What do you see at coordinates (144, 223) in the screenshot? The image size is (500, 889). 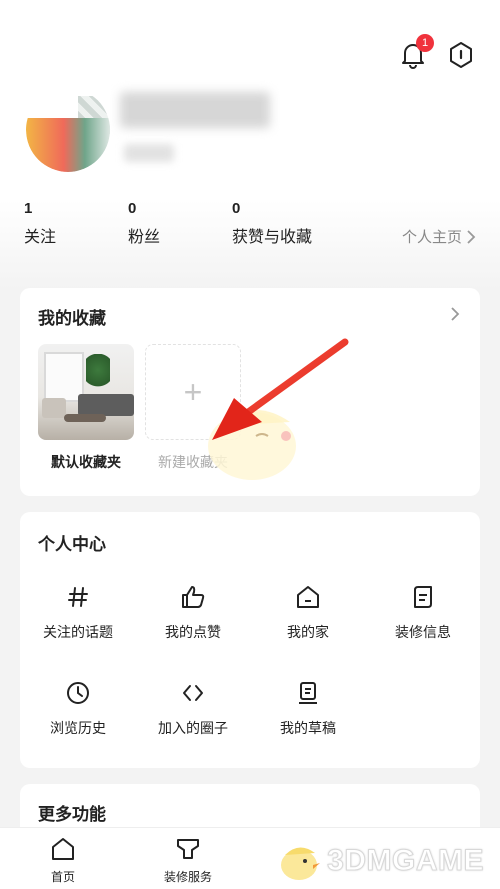 I see `stat-followers: 0 粉丝` at bounding box center [144, 223].